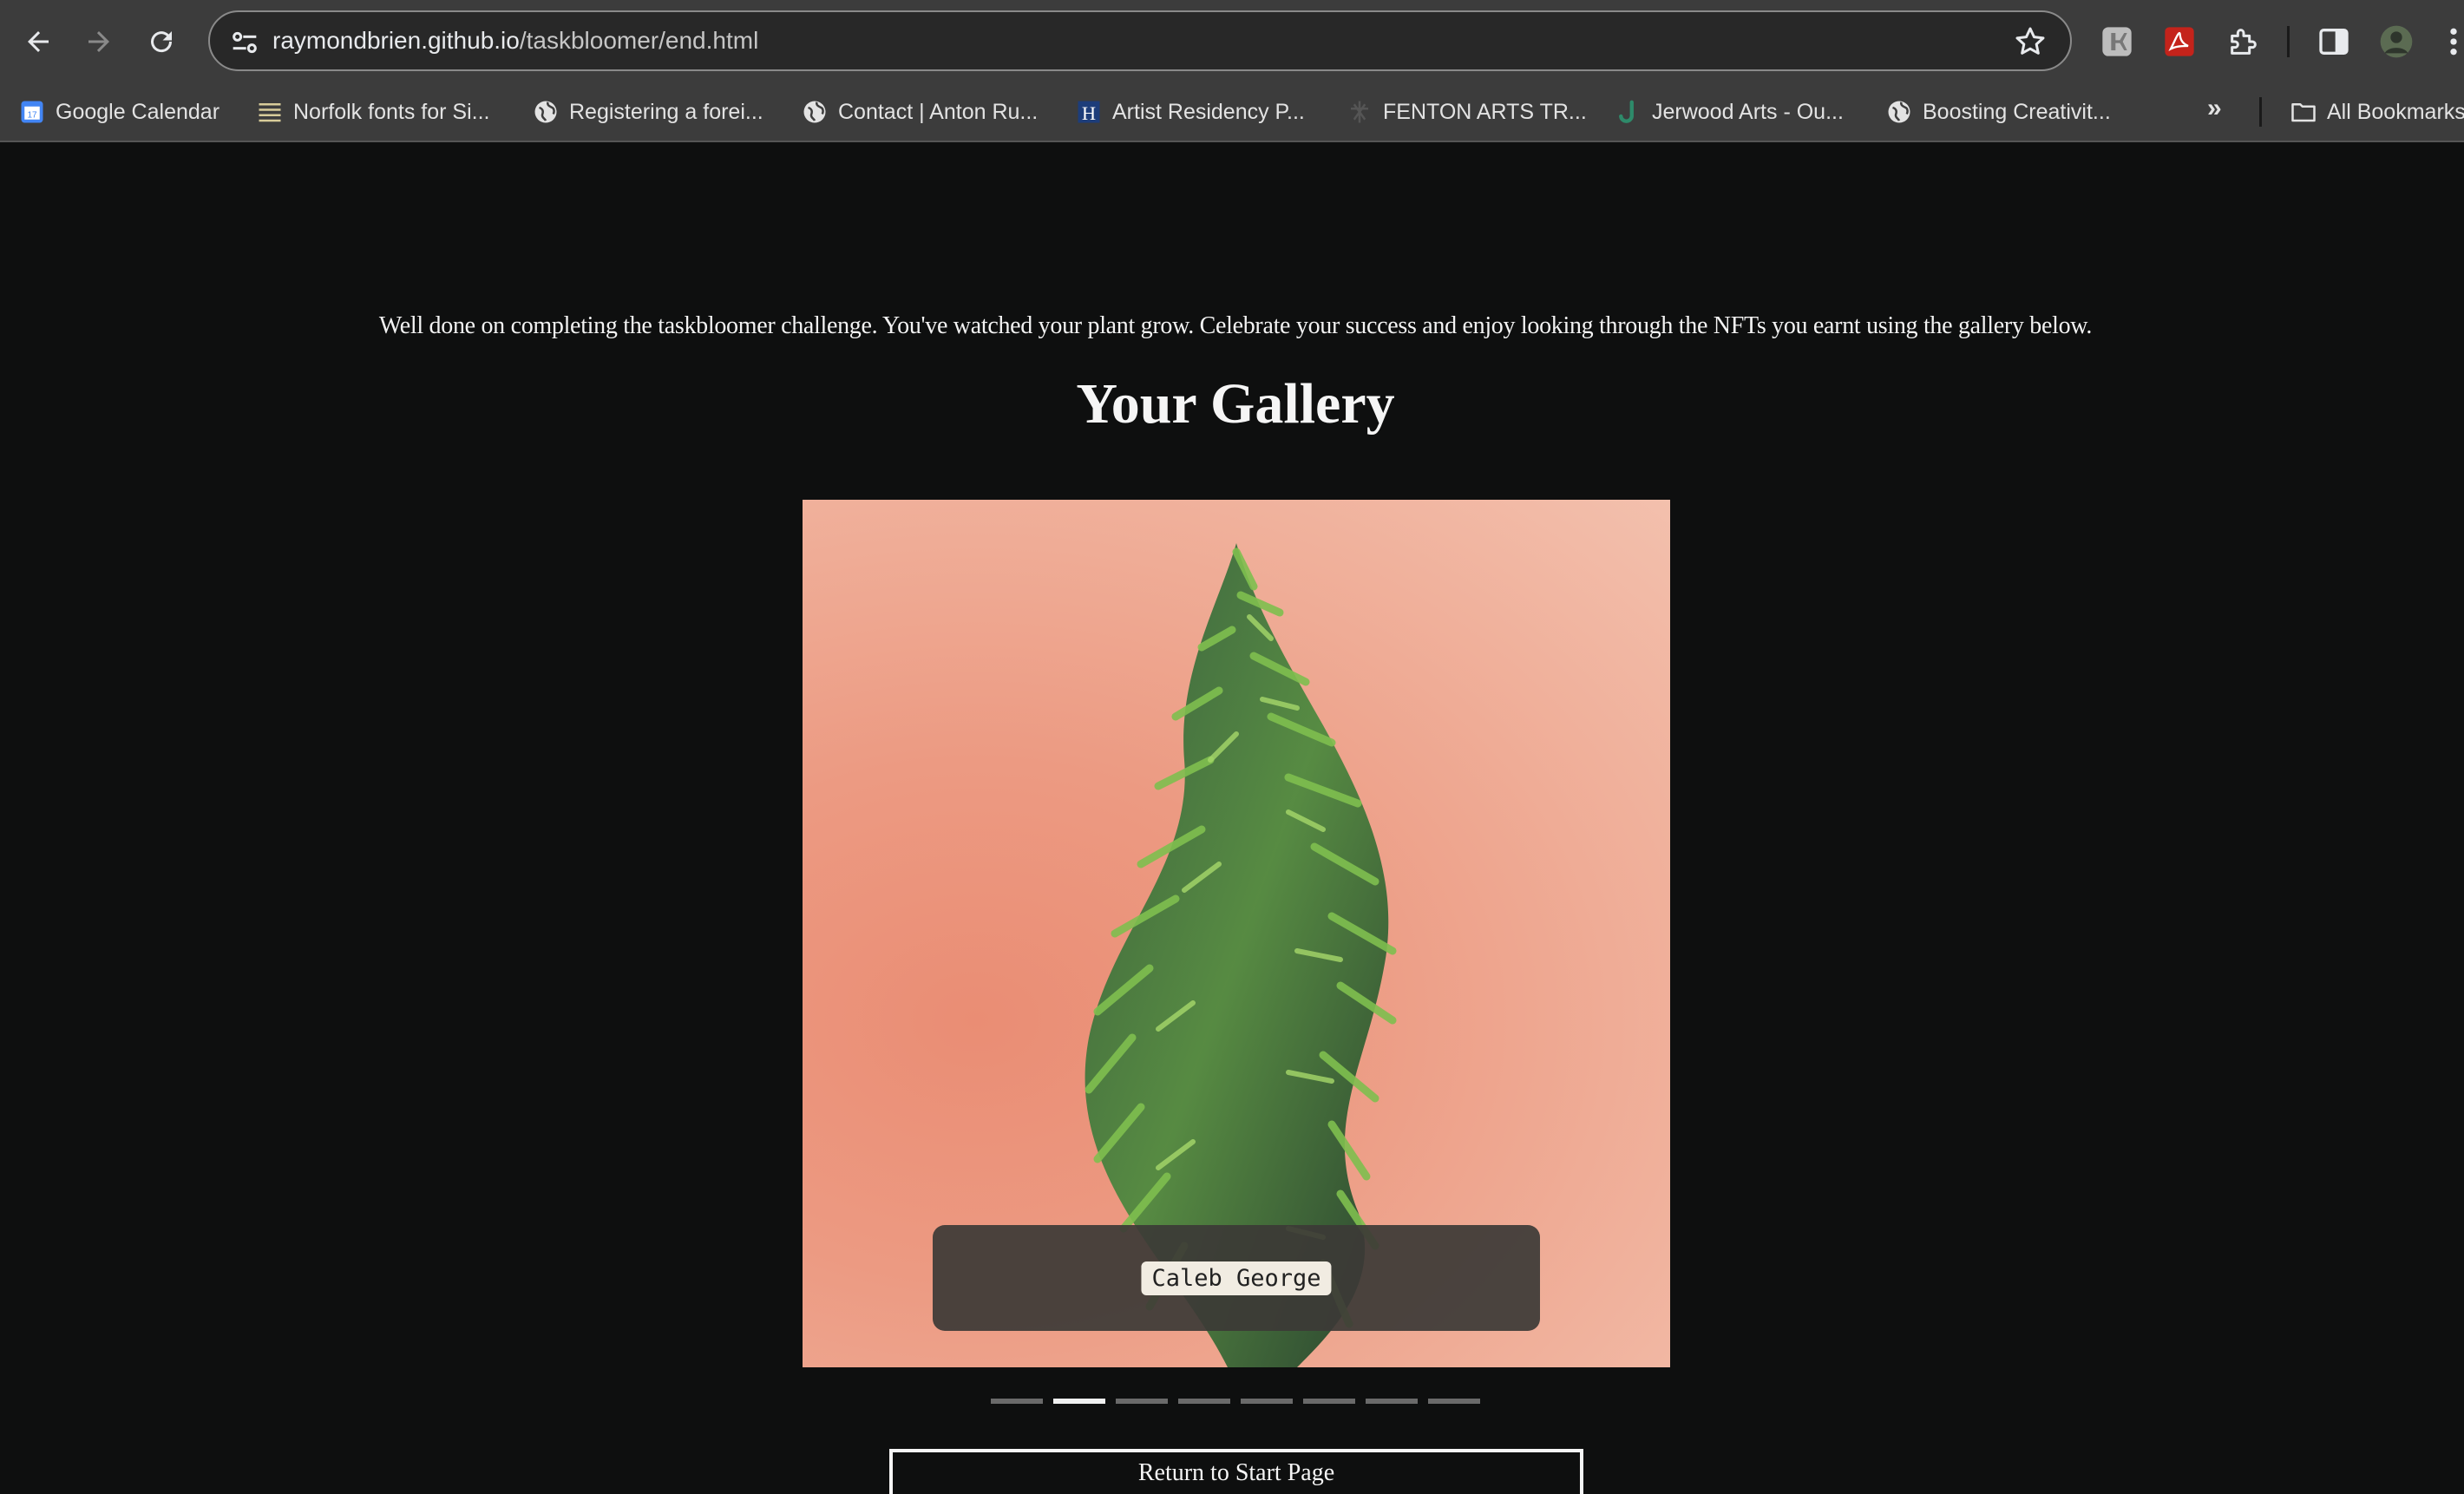 The width and height of the screenshot is (2464, 1494). What do you see at coordinates (2395, 111) in the screenshot?
I see `bookmark-label: All Bookmarks` at bounding box center [2395, 111].